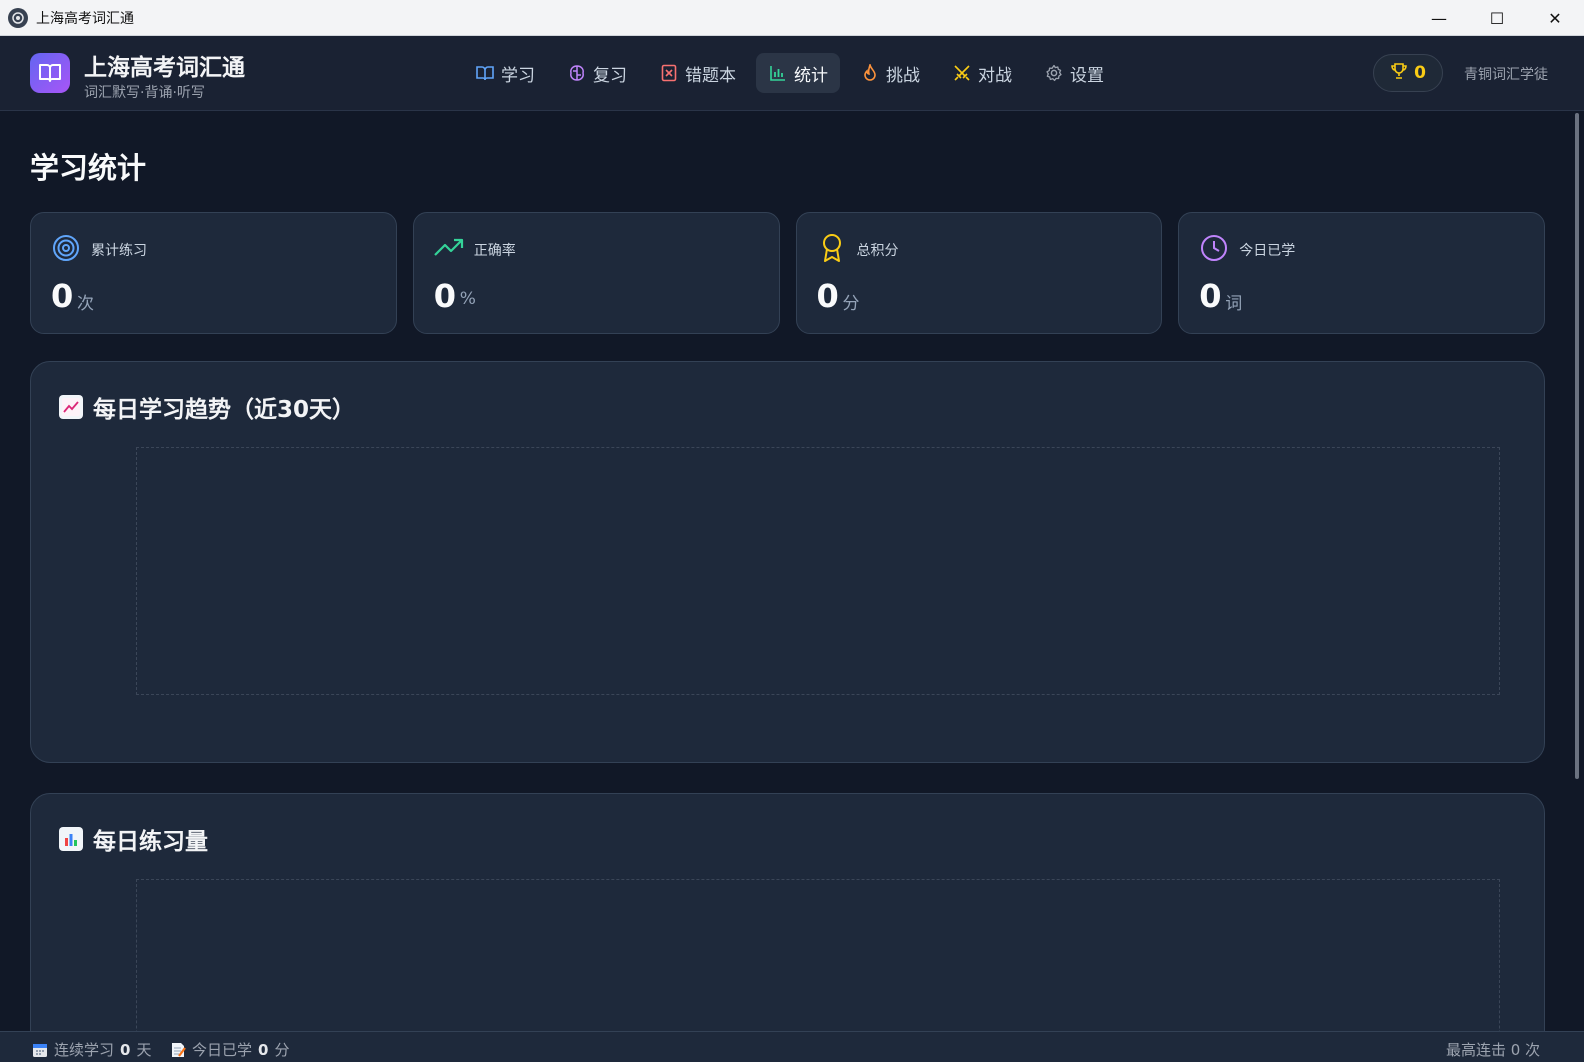 This screenshot has width=1584, height=1062. I want to click on app-icon, so click(18, 17).